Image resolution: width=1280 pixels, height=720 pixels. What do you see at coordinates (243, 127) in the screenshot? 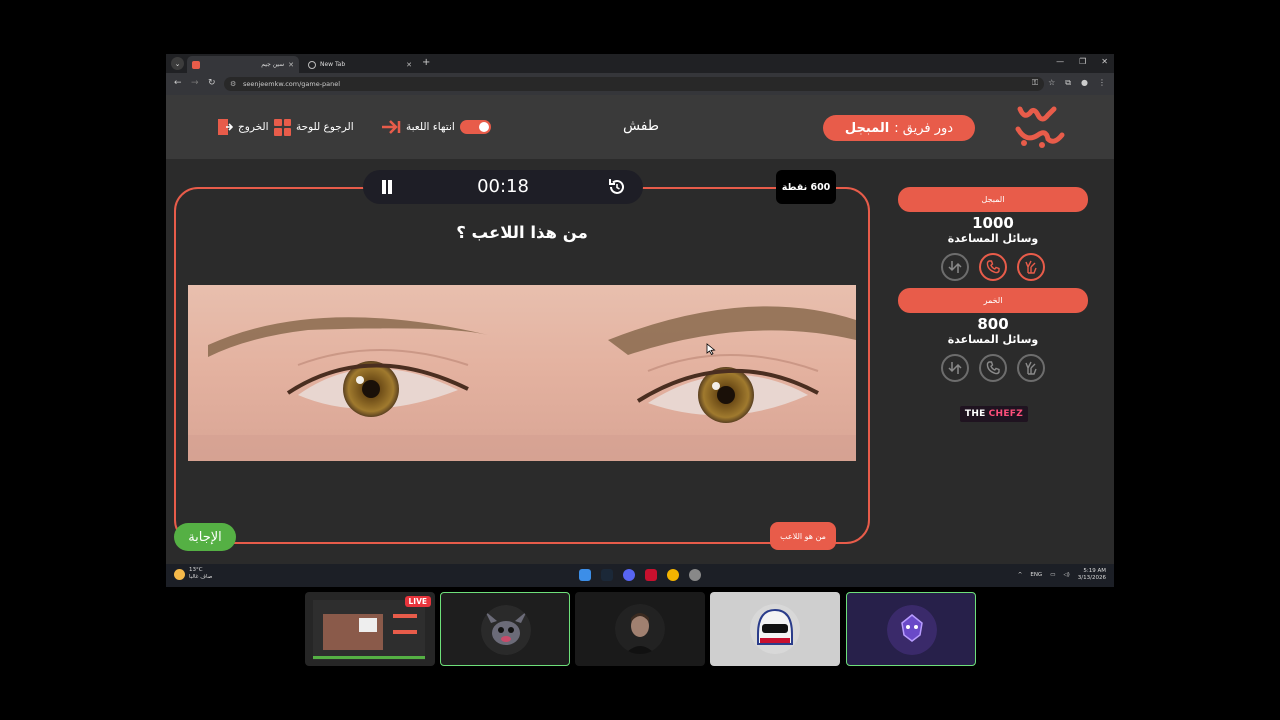
I see `exit-button: الخروج` at bounding box center [243, 127].